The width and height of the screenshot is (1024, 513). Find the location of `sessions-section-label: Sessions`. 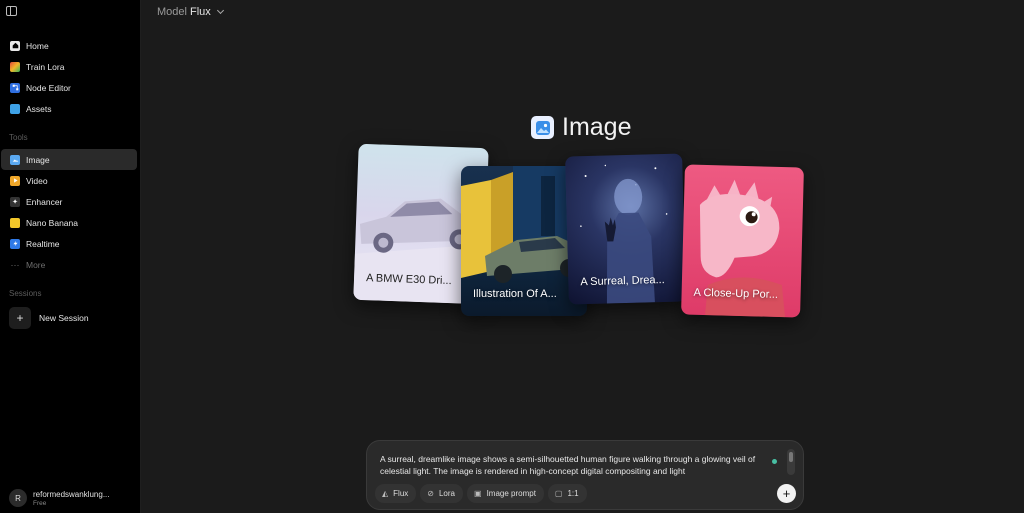

sessions-section-label: Sessions is located at coordinates (25, 293).